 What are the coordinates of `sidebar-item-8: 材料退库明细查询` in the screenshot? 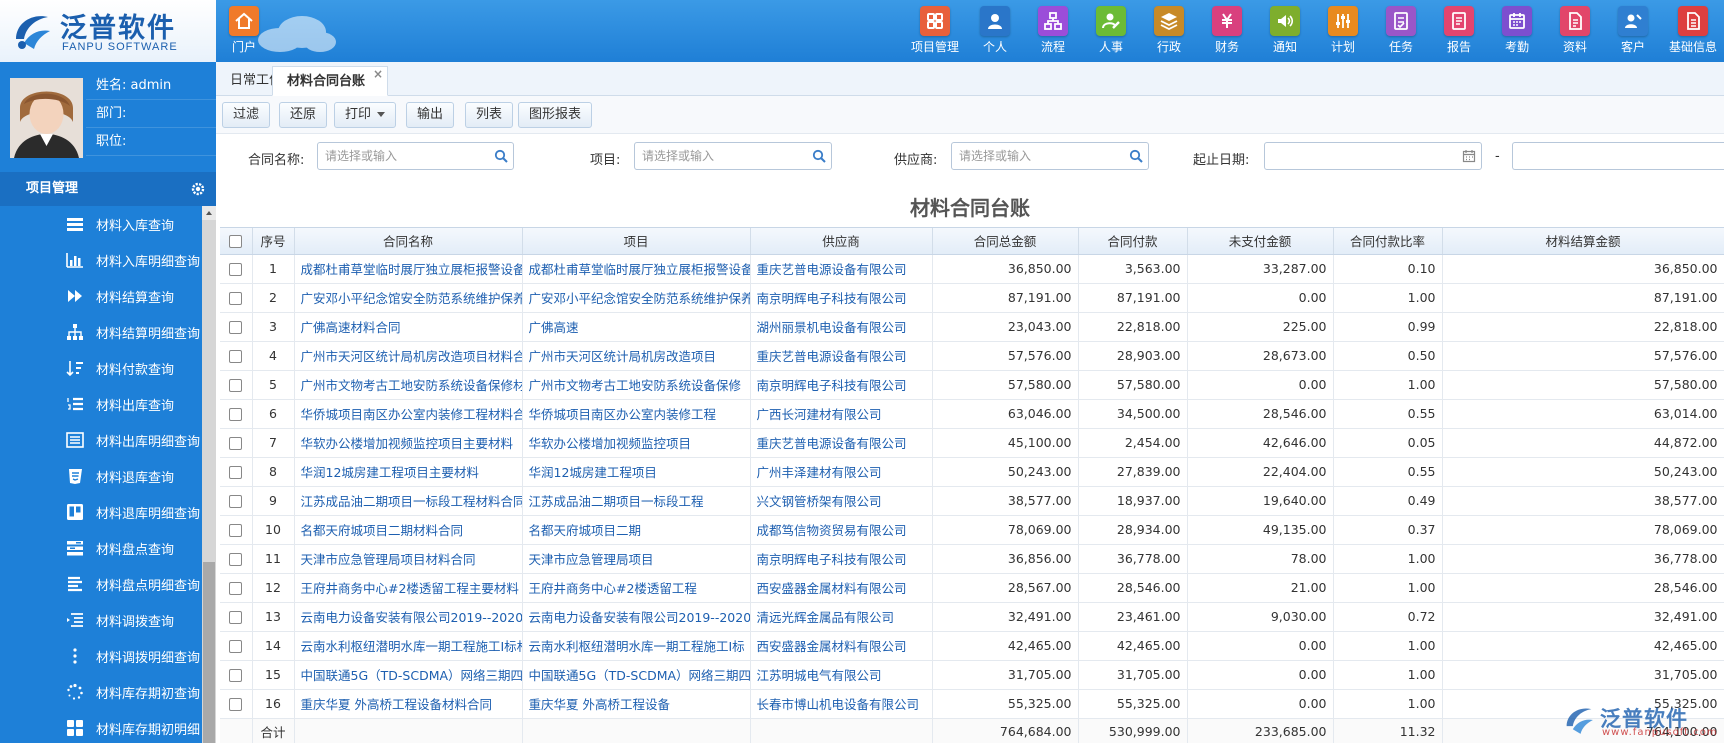 It's located at (101, 512).